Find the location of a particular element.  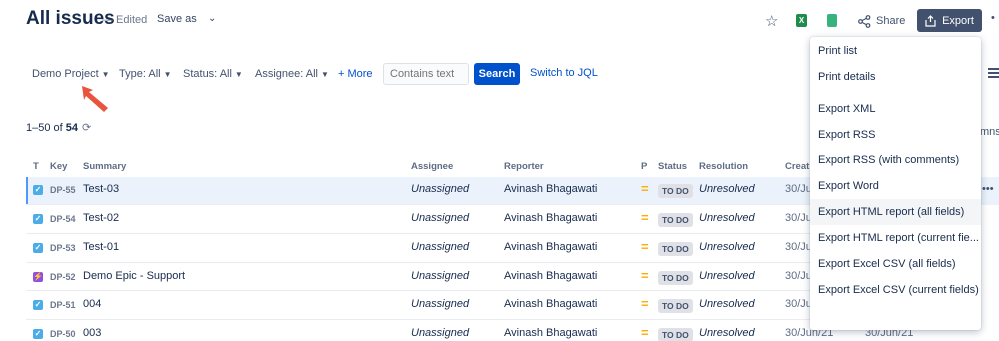

share-button: Share is located at coordinates (881, 21).